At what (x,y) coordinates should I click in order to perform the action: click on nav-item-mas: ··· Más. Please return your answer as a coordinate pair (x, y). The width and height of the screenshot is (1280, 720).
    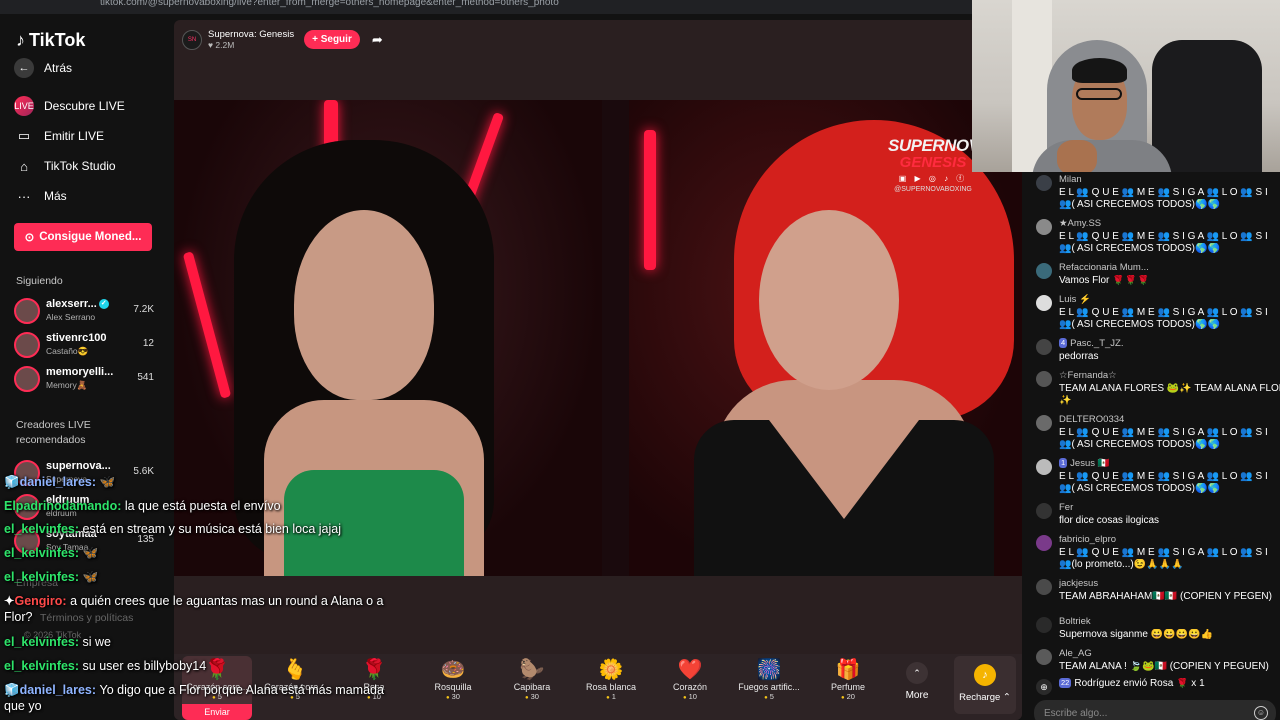
    Looking at the image, I should click on (40, 196).